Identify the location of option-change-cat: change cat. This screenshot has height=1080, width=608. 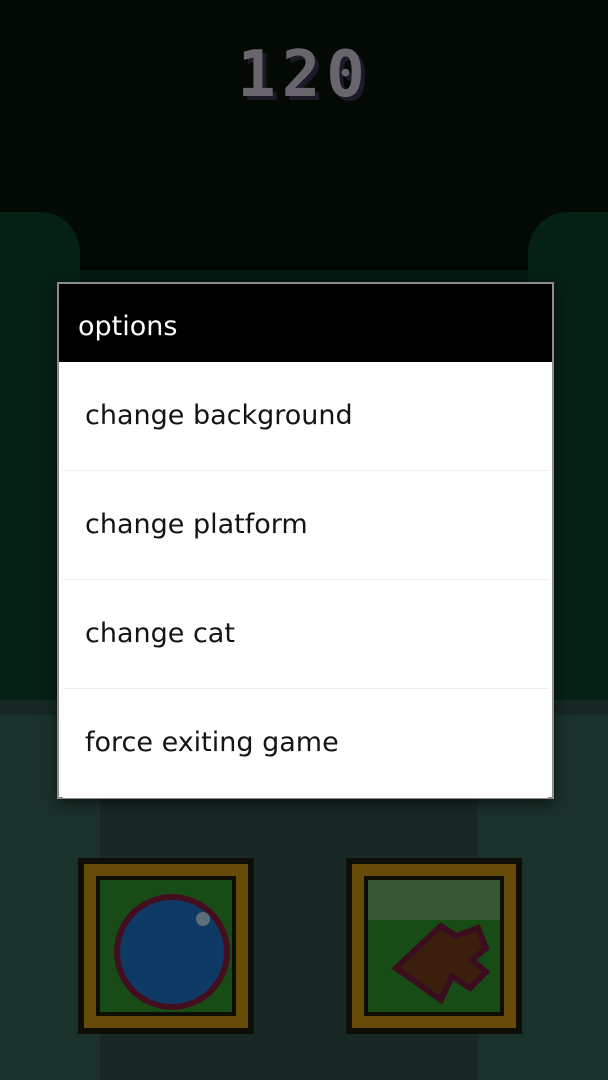
(305, 634).